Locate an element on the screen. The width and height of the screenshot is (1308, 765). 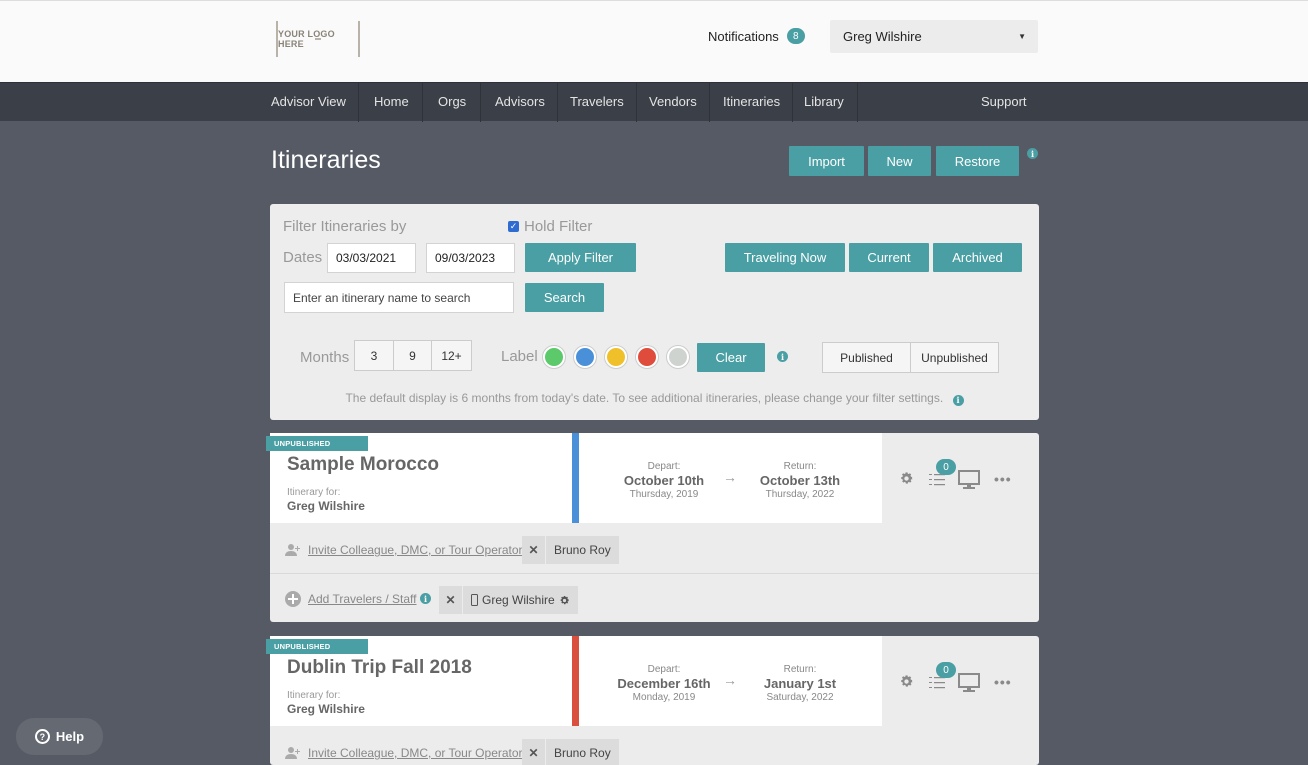
hold-filter-label: Hold Filter is located at coordinates (558, 226).